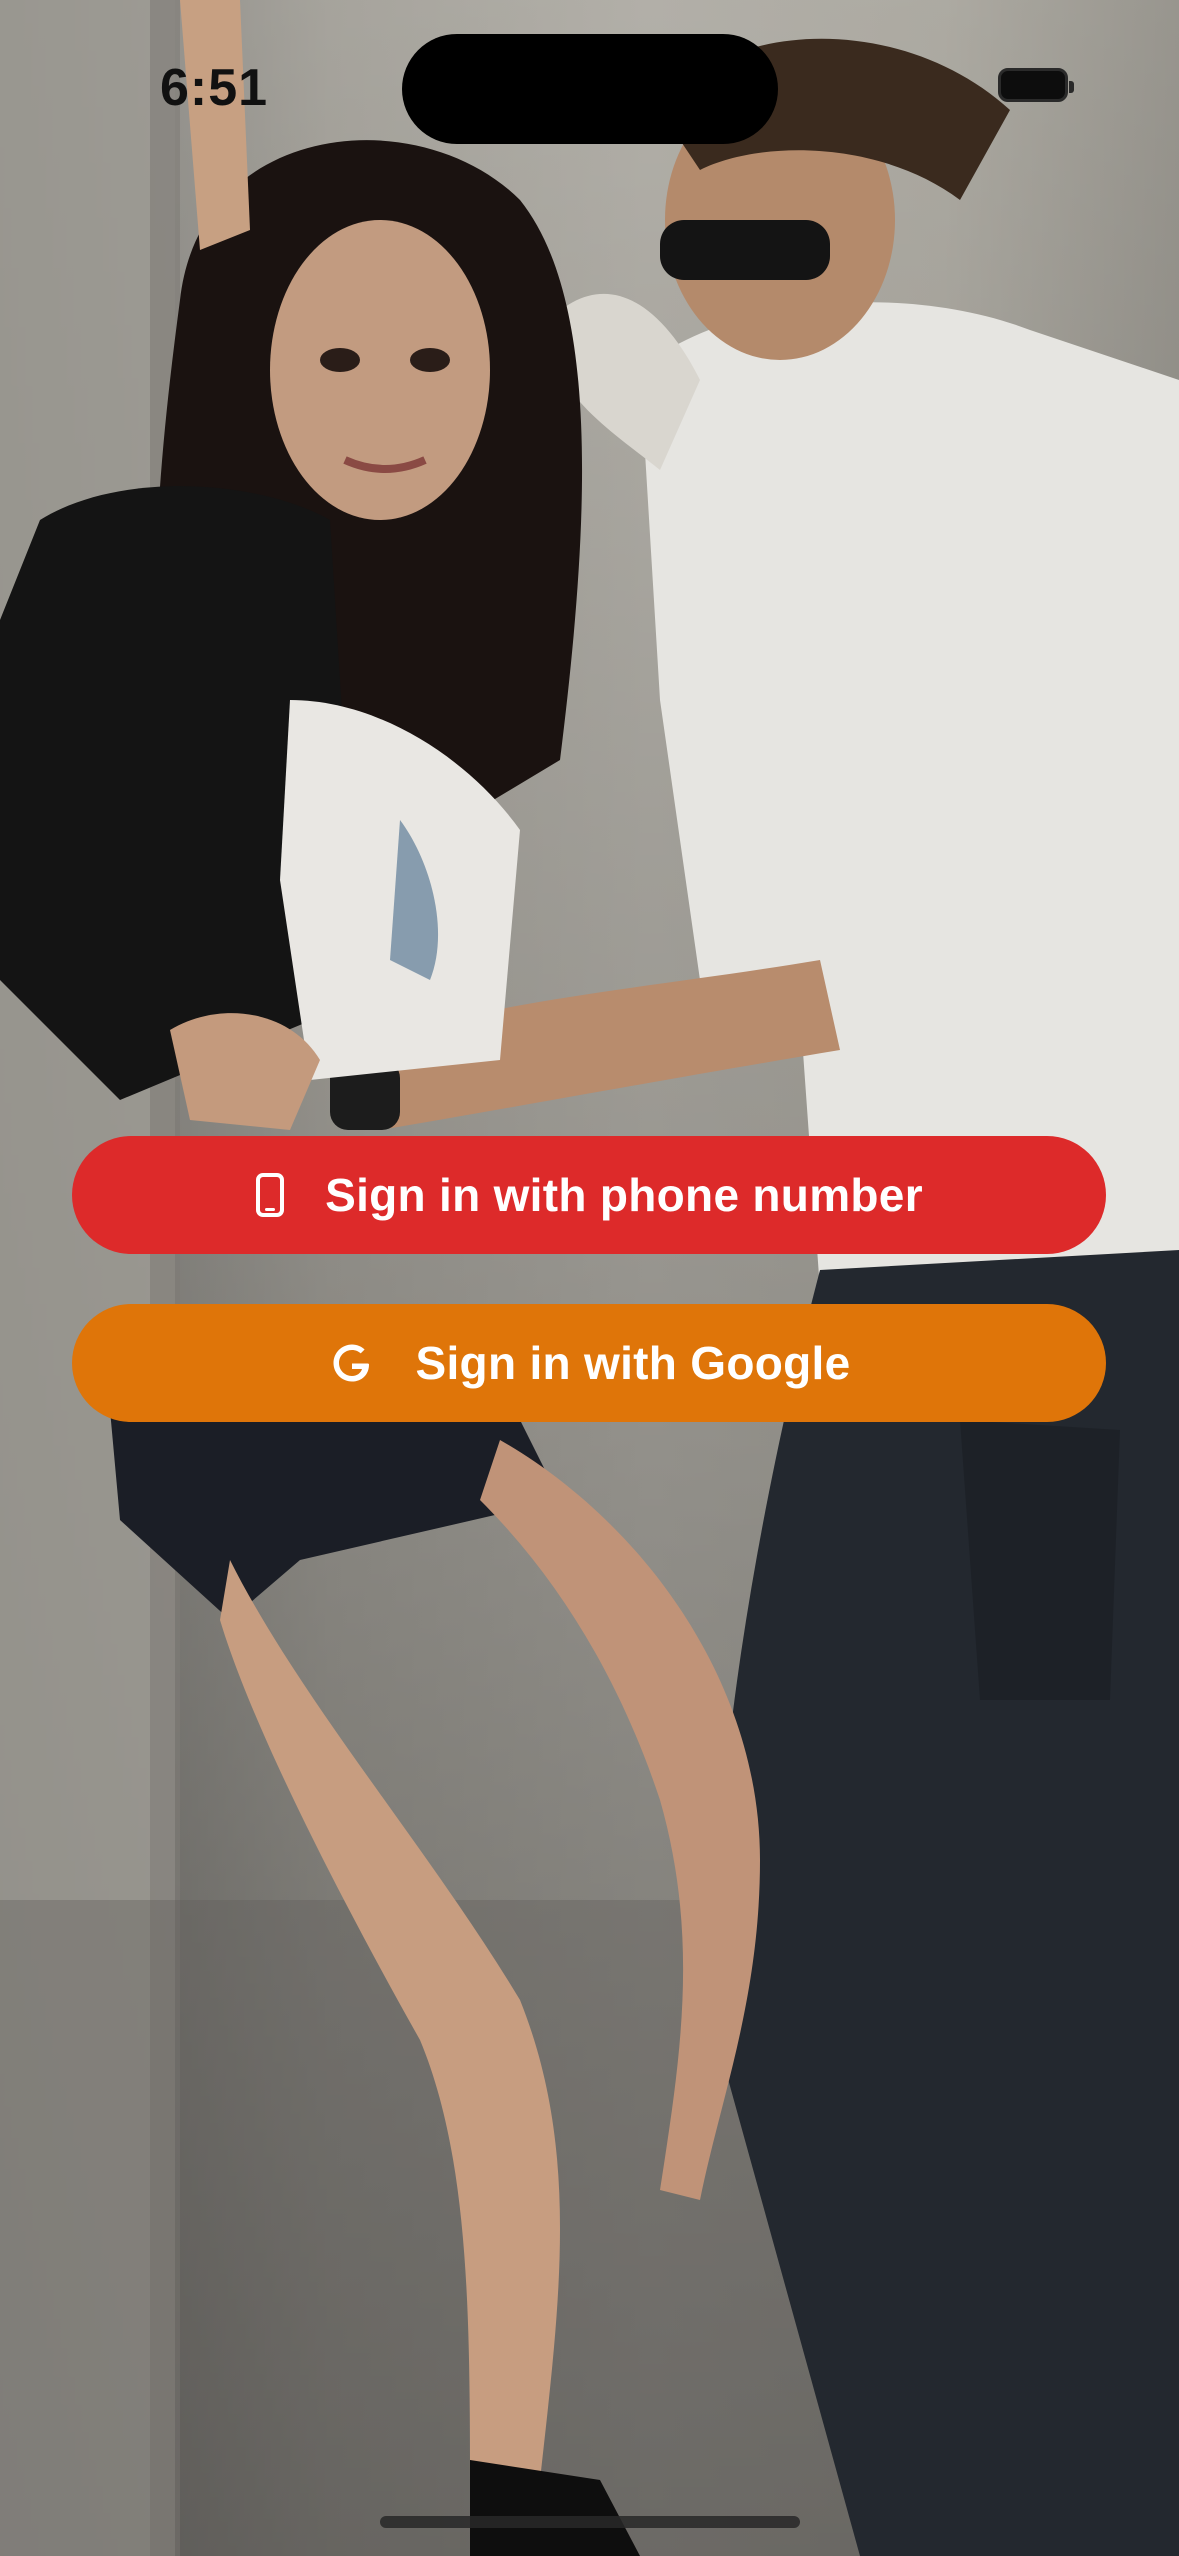 The image size is (1179, 2556). What do you see at coordinates (633, 1363) in the screenshot?
I see `sign-in-google-label: Sign in with Google` at bounding box center [633, 1363].